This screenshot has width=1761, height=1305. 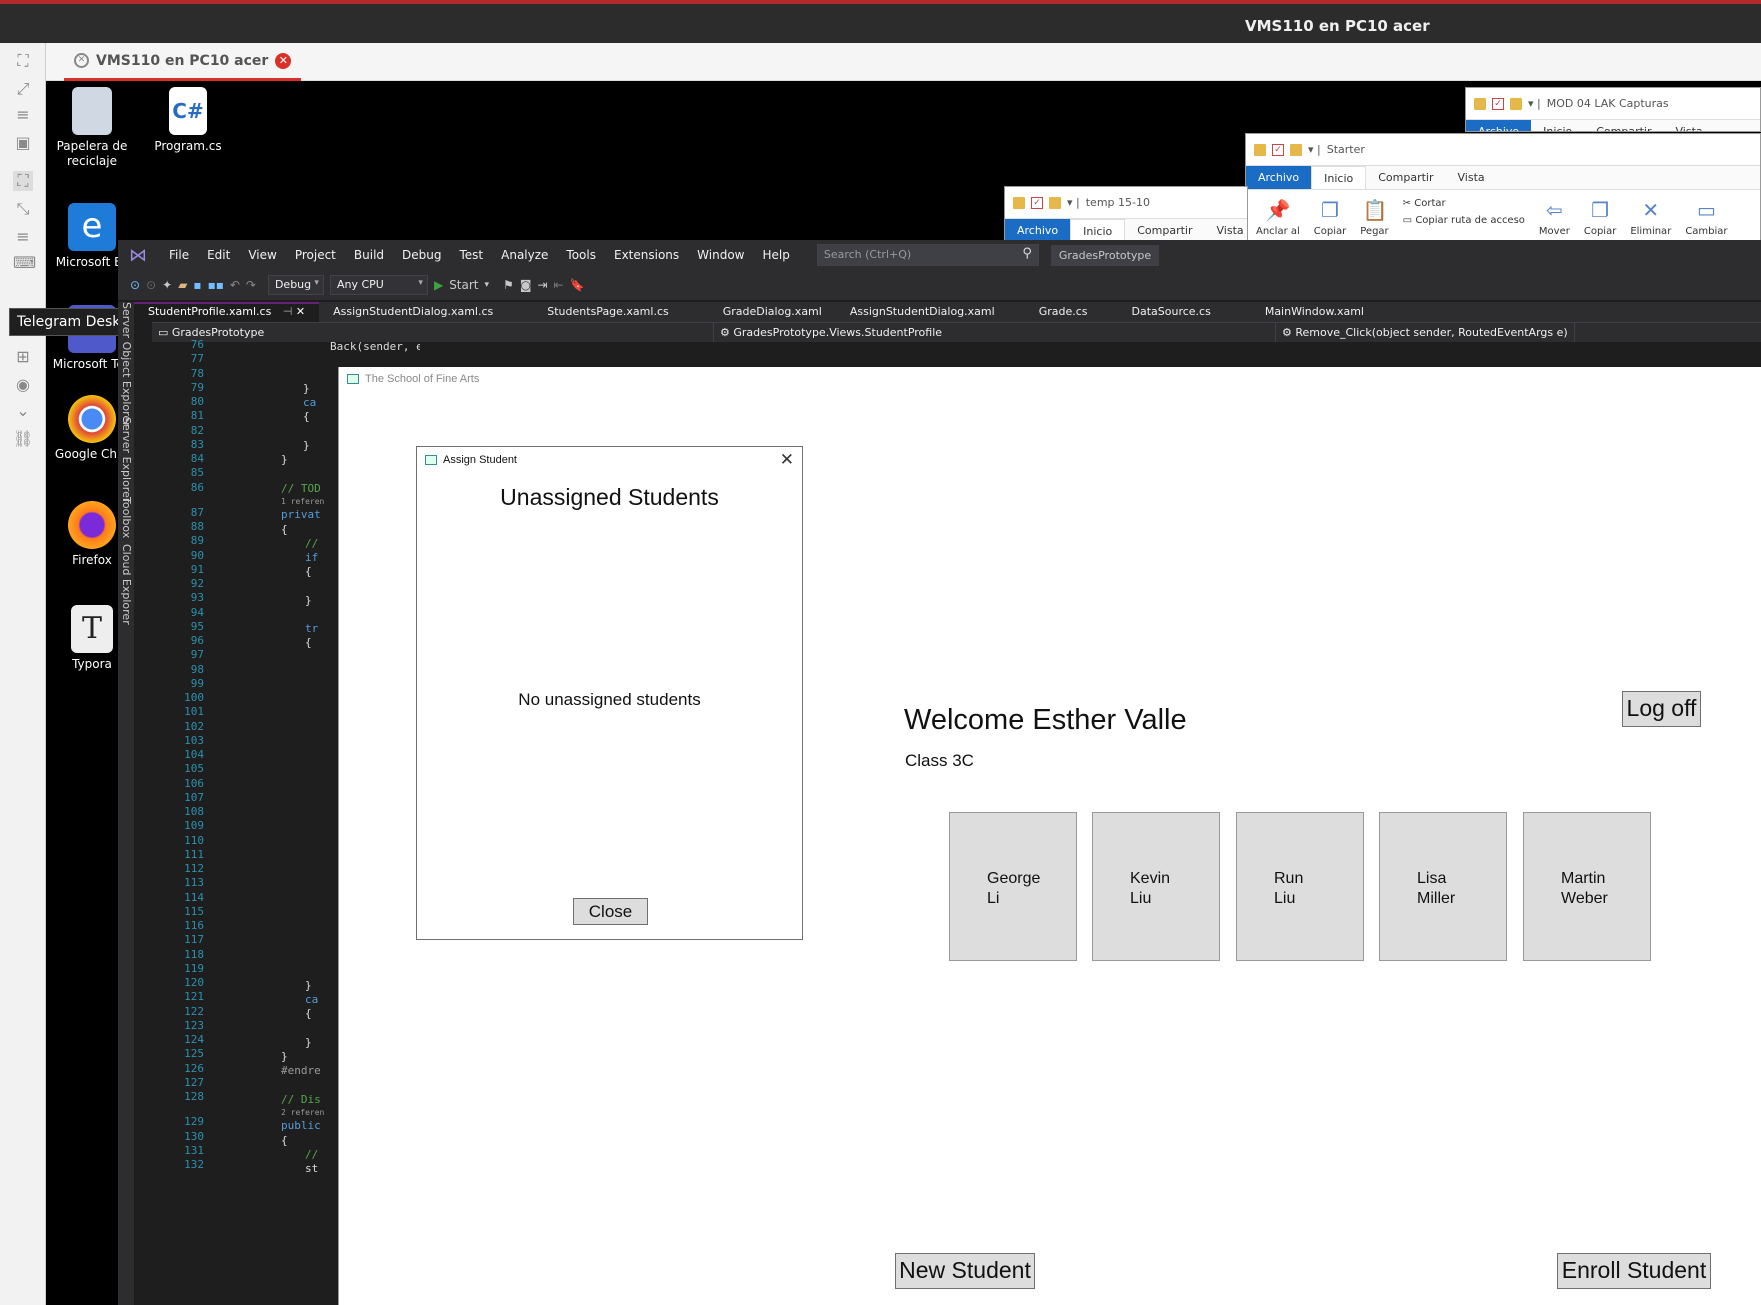 I want to click on enroll-student-button: Enroll Student, so click(x=1634, y=1271).